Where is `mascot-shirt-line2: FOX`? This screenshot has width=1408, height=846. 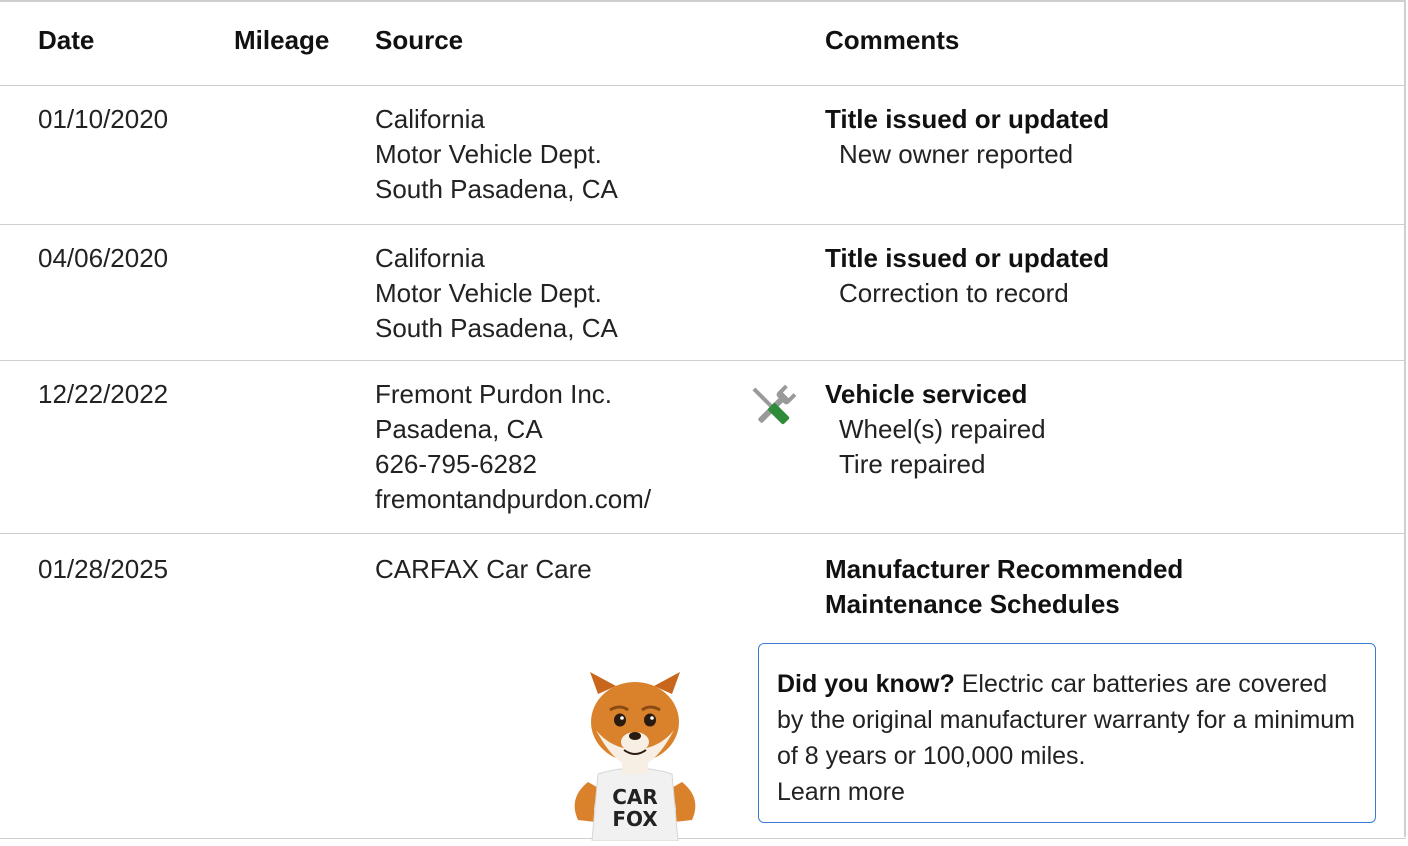 mascot-shirt-line2: FOX is located at coordinates (635, 819).